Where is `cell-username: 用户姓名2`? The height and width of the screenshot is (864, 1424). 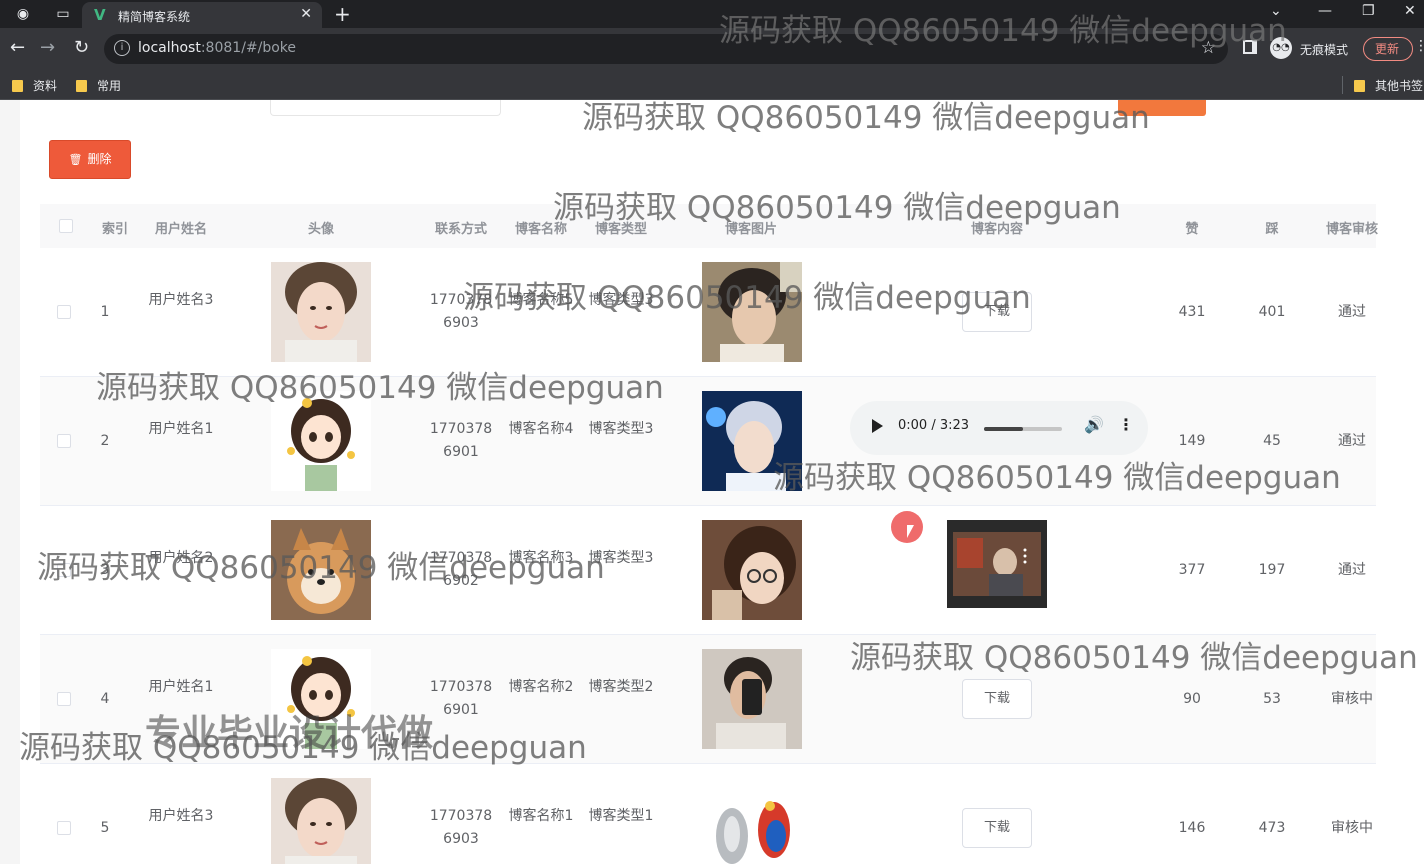 cell-username: 用户姓名2 is located at coordinates (181, 558).